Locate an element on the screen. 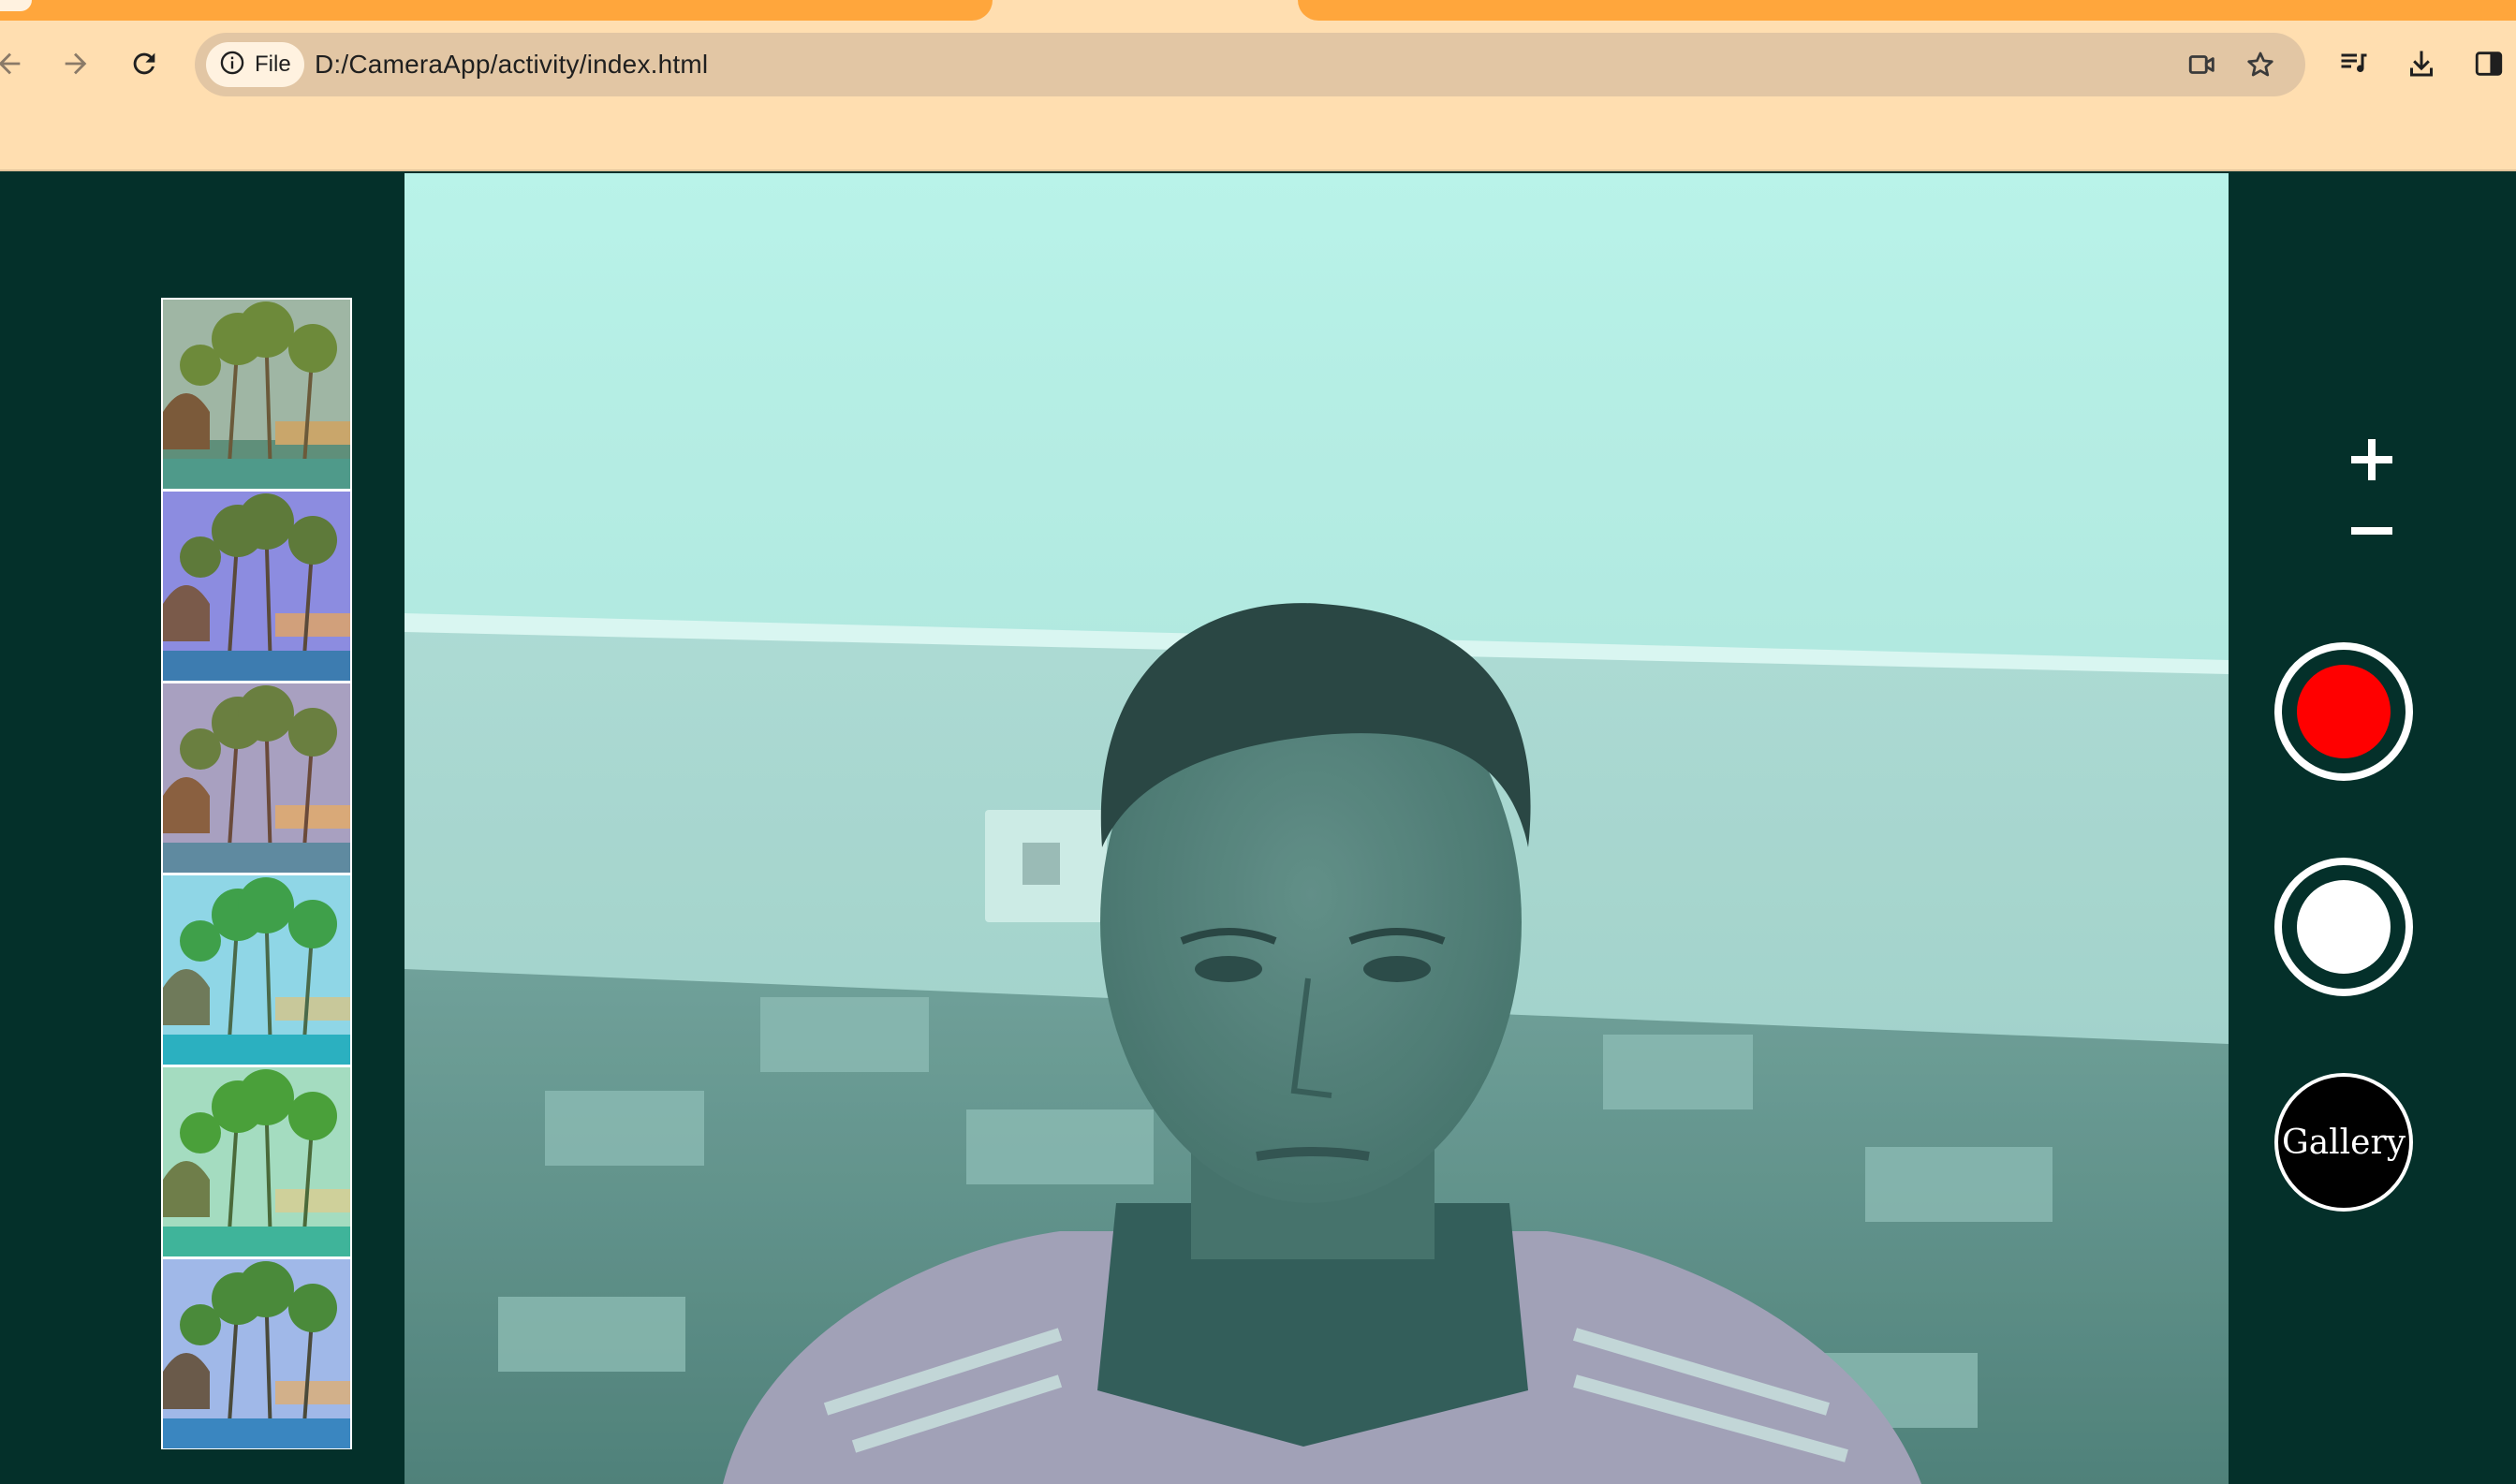  bookmark-star-icon is located at coordinates (2260, 64).